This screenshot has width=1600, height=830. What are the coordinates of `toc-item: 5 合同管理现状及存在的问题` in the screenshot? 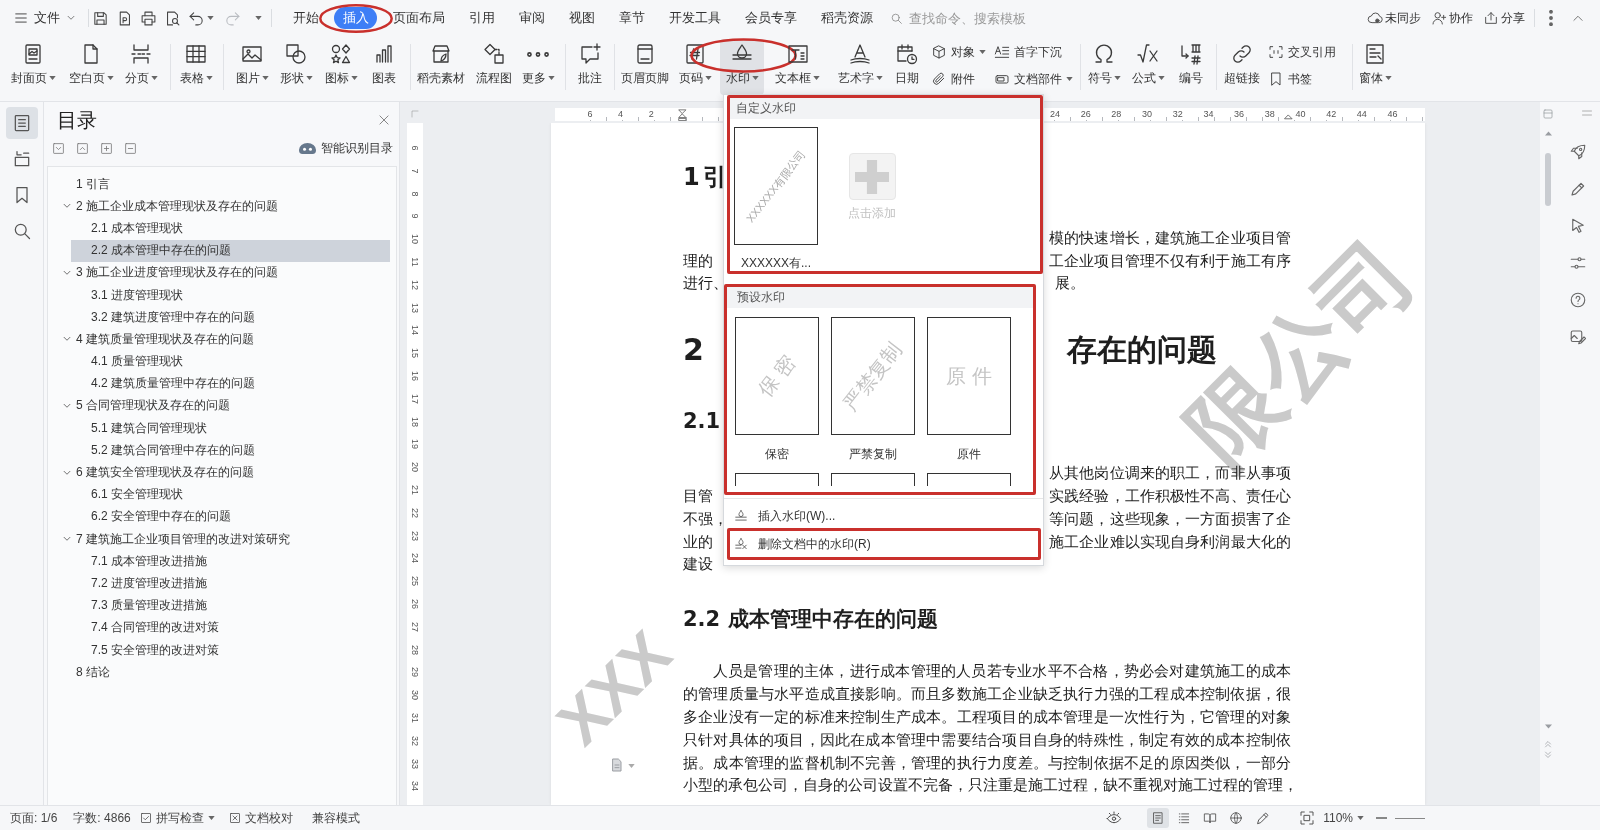 It's located at (222, 406).